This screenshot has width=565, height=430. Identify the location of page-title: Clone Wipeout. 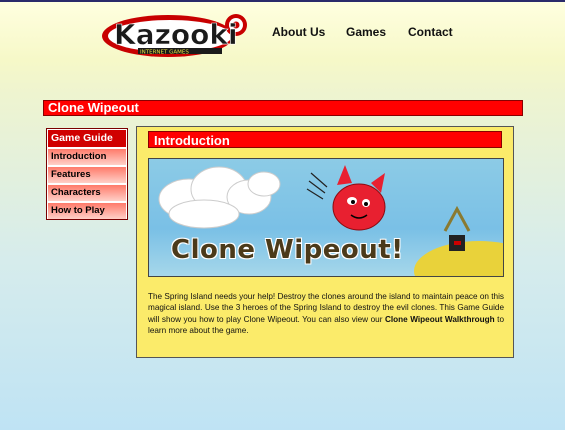
(283, 108).